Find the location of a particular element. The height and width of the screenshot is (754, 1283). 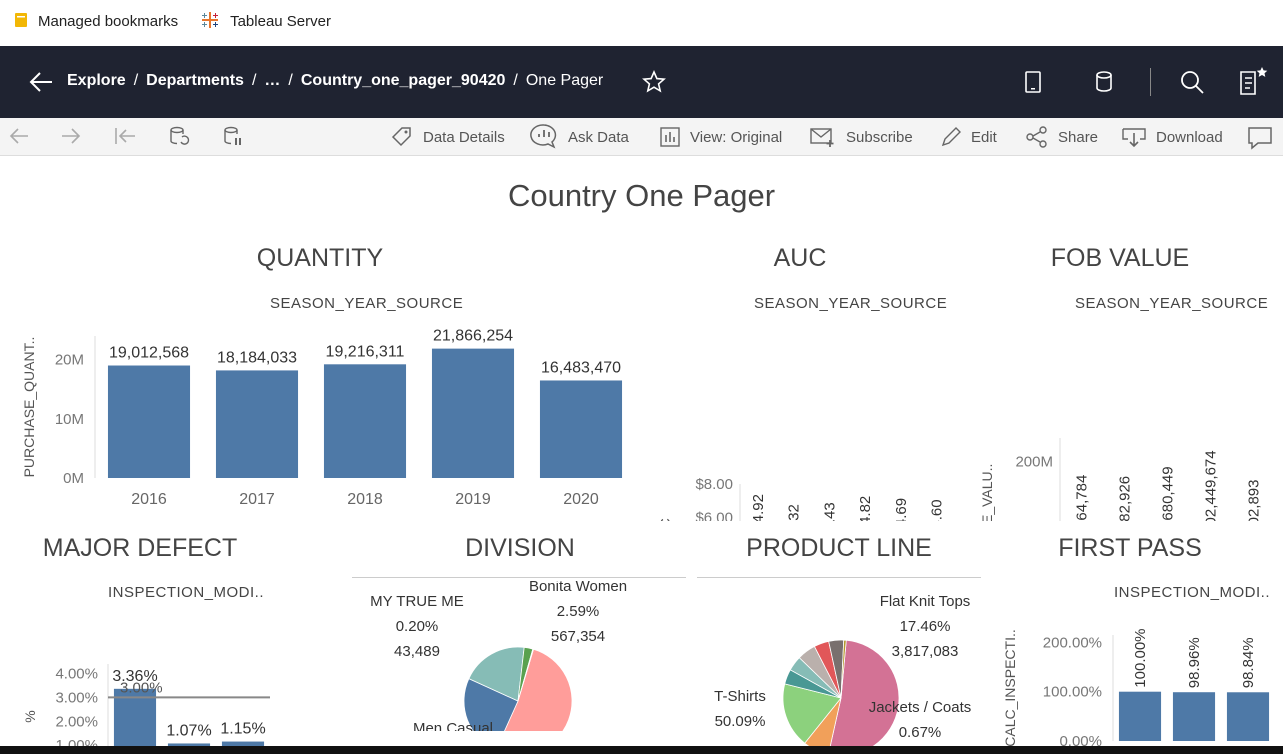

x-tick-label: 2017 is located at coordinates (257, 499).